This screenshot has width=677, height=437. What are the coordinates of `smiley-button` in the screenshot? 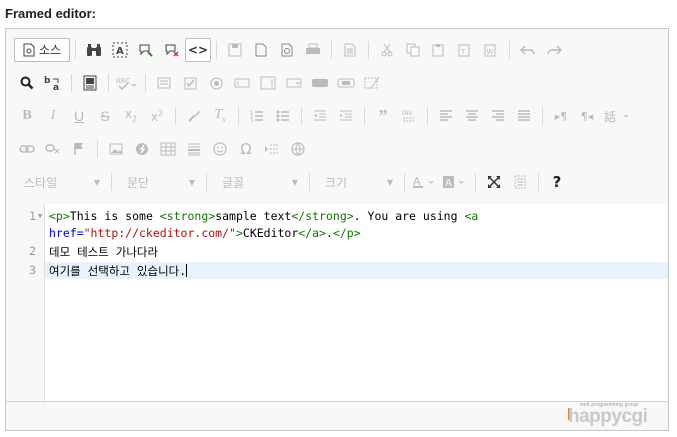 It's located at (220, 149).